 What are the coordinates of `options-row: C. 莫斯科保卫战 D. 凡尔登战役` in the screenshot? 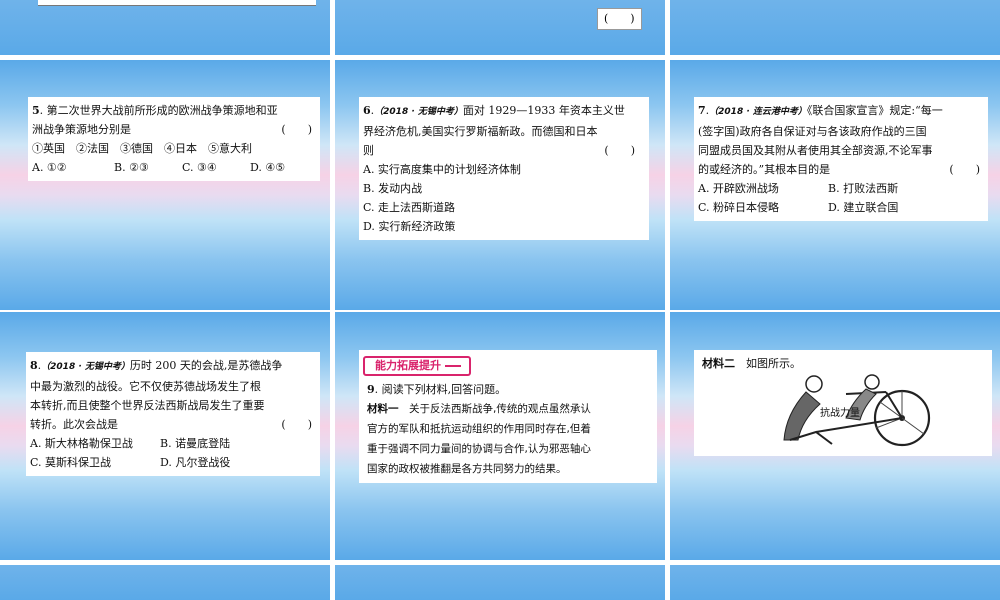 It's located at (175, 462).